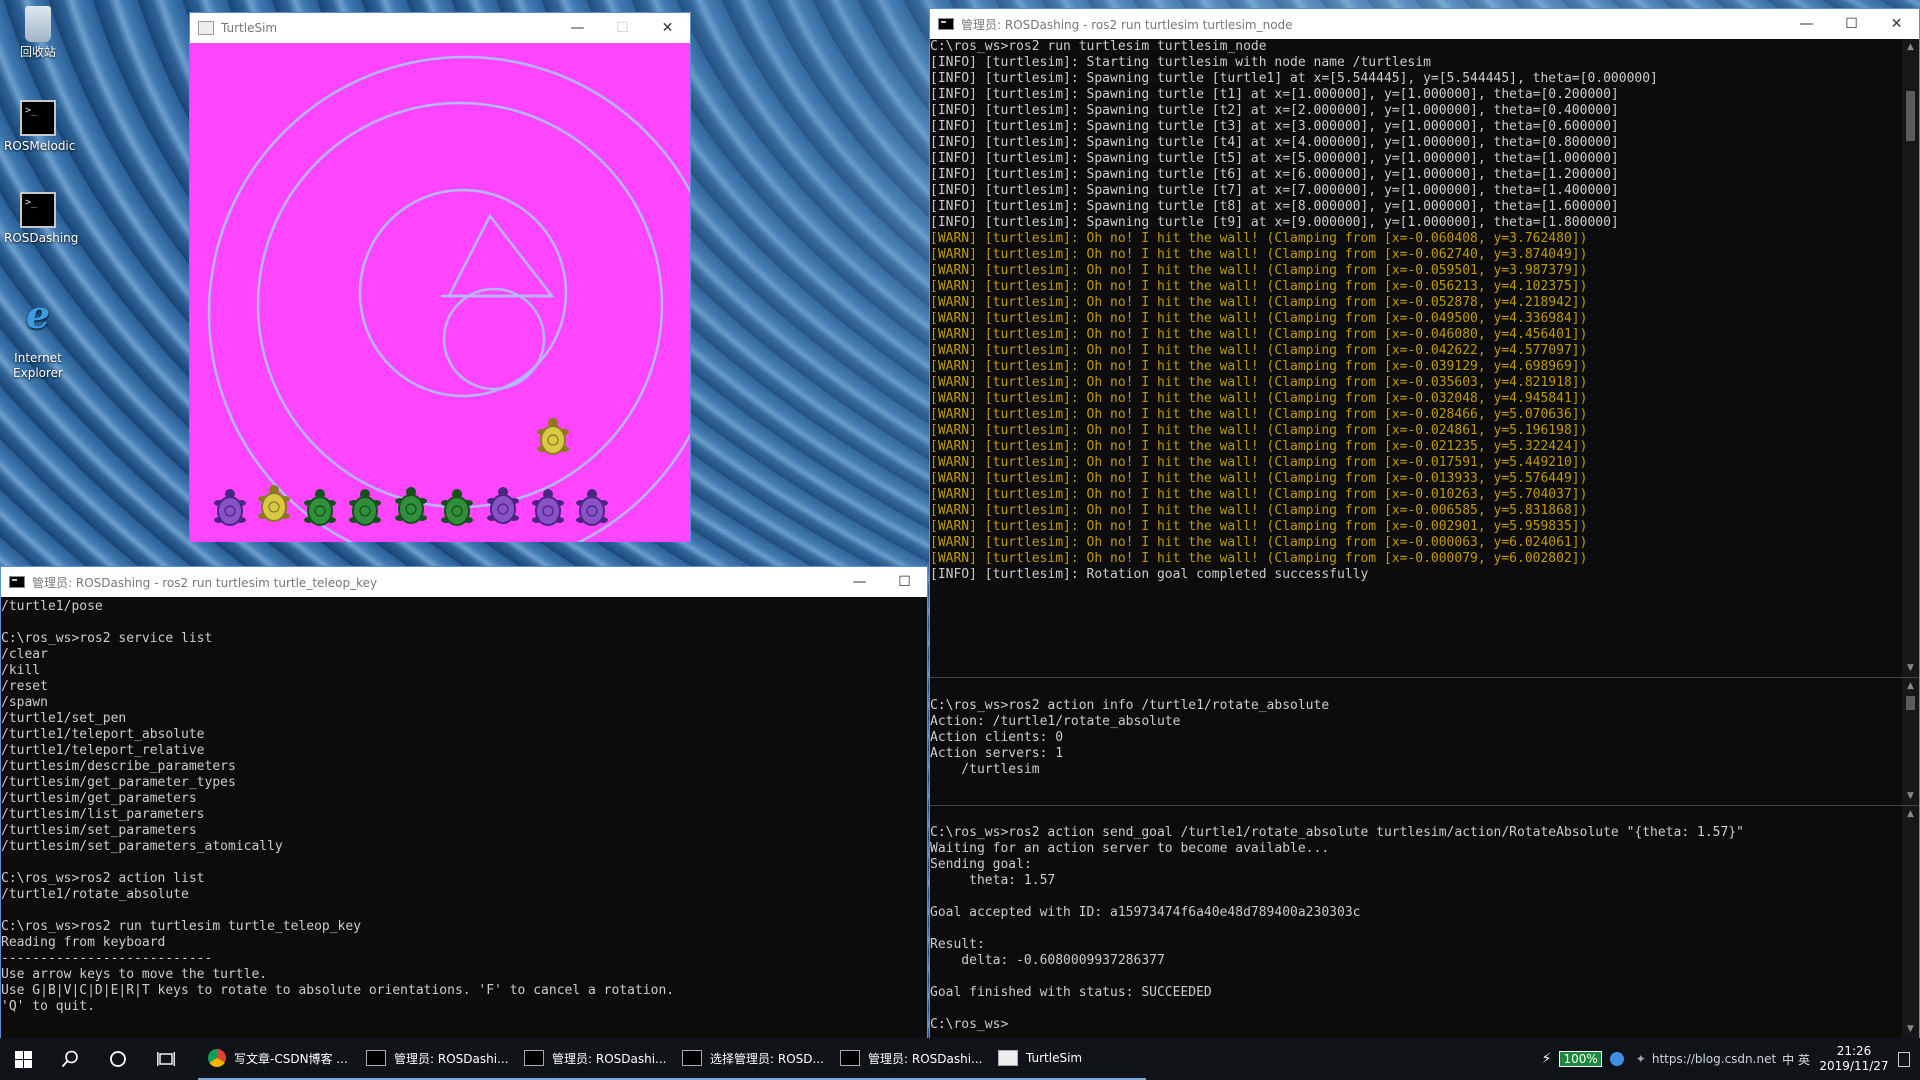  Describe the element at coordinates (99, 798) in the screenshot. I see `terminal-line: /turtlesim/get_parameters` at that location.